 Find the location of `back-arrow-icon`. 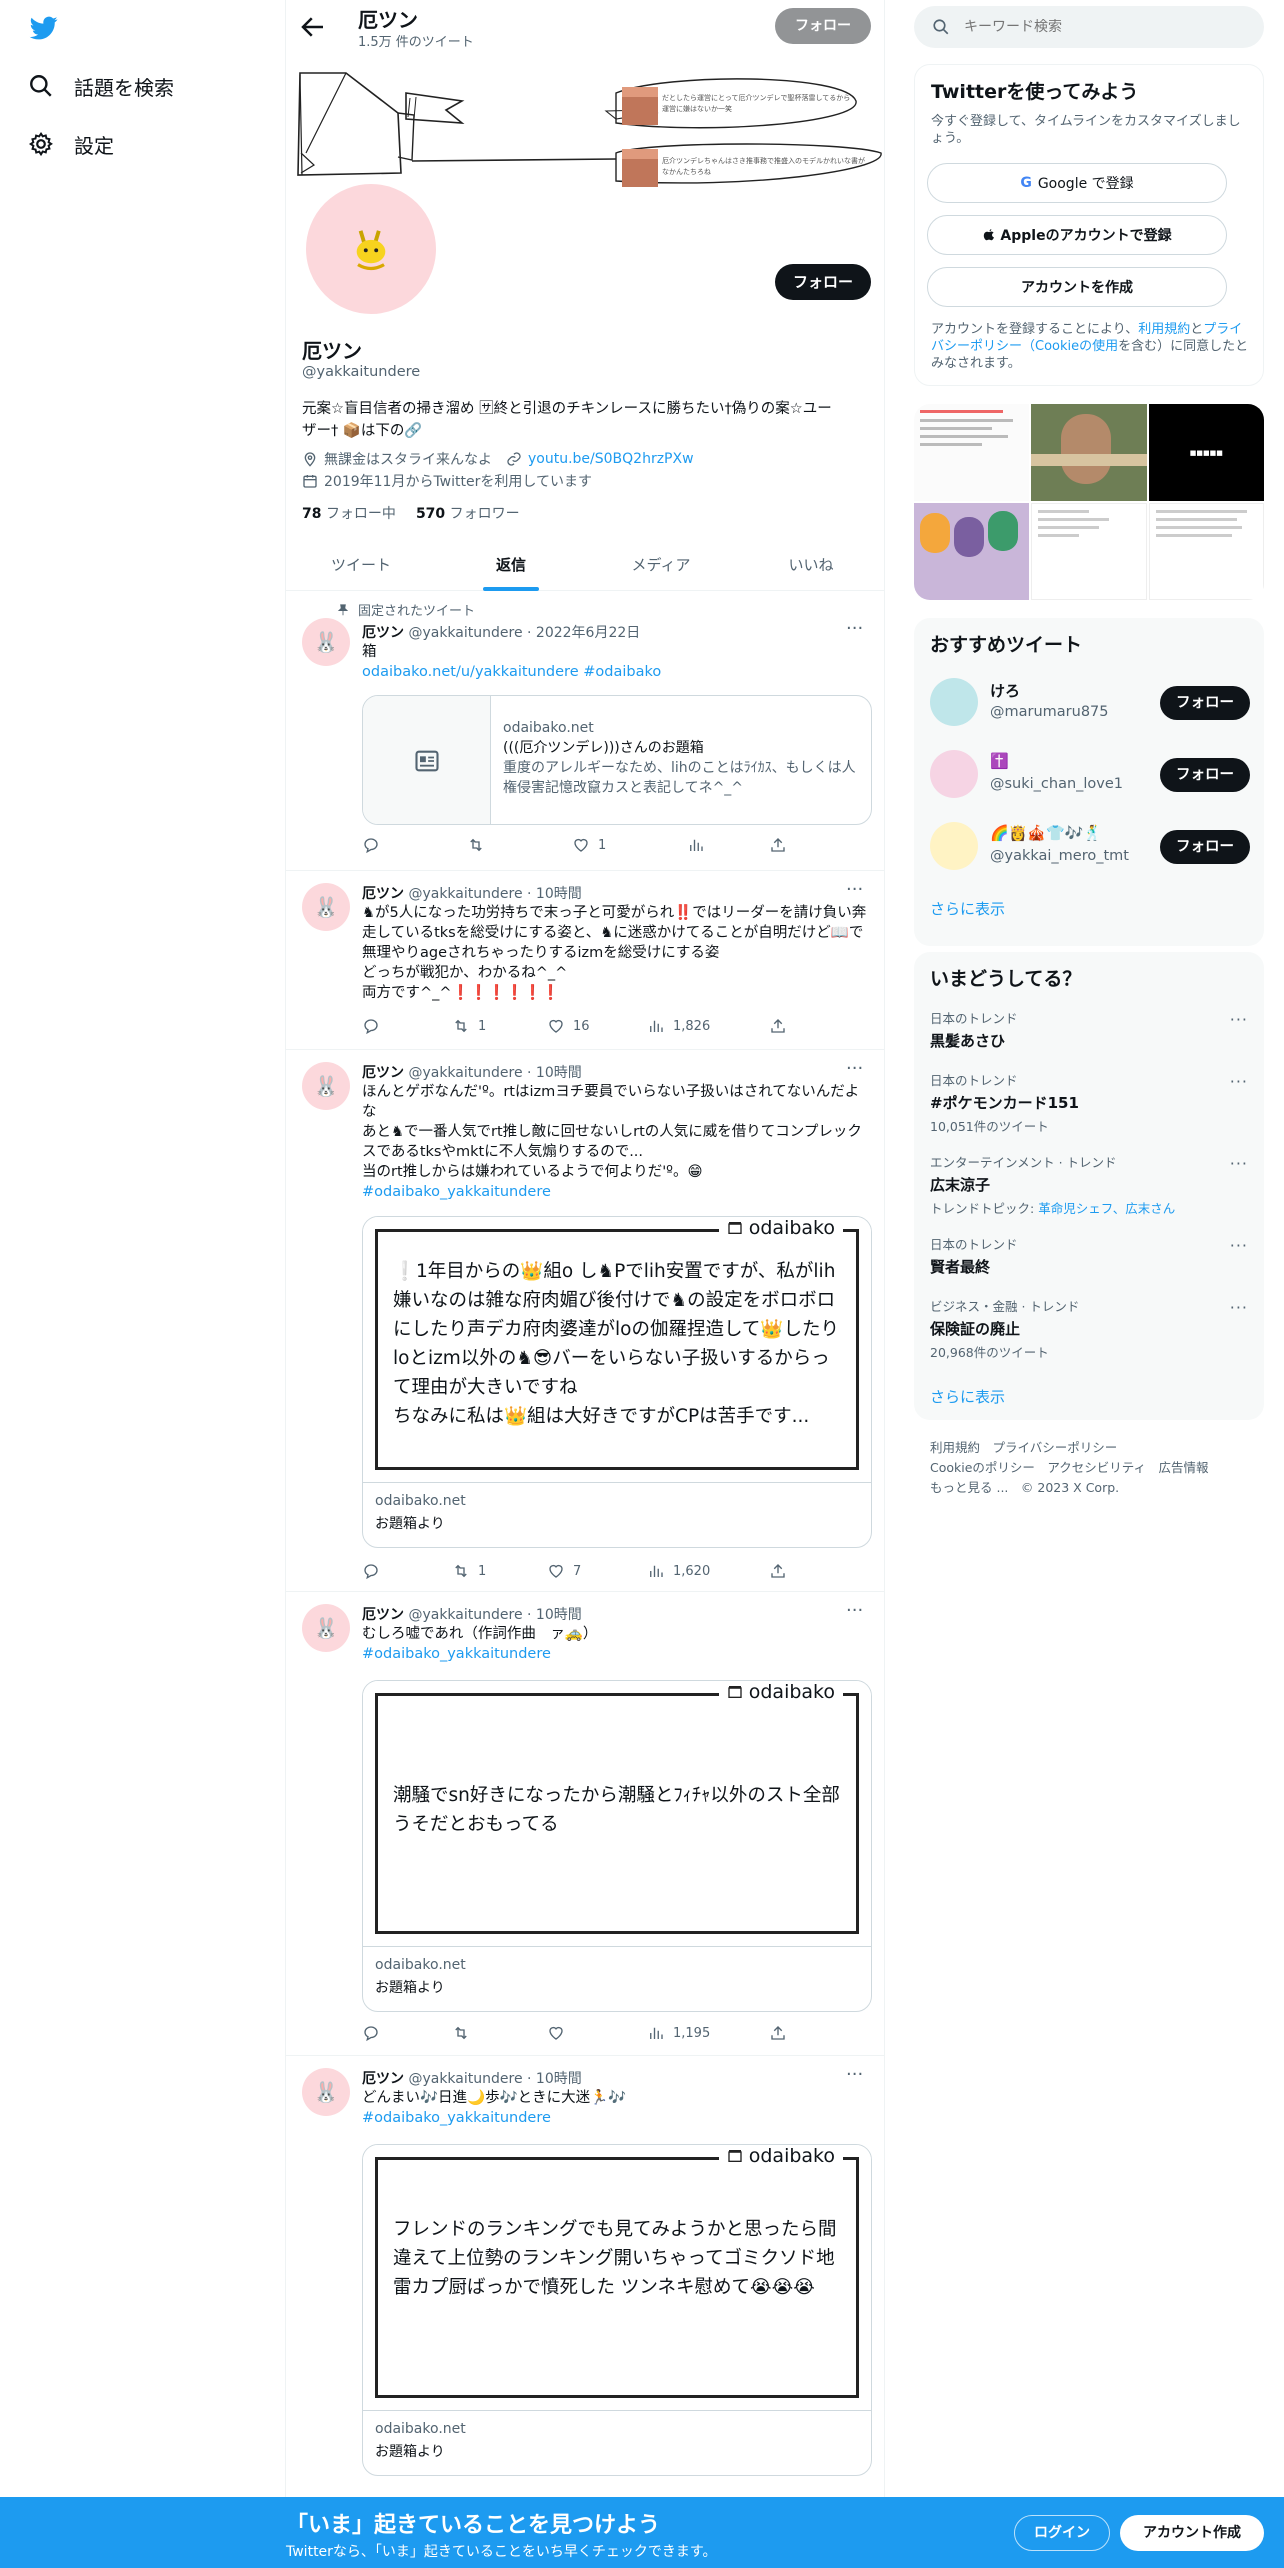

back-arrow-icon is located at coordinates (313, 27).